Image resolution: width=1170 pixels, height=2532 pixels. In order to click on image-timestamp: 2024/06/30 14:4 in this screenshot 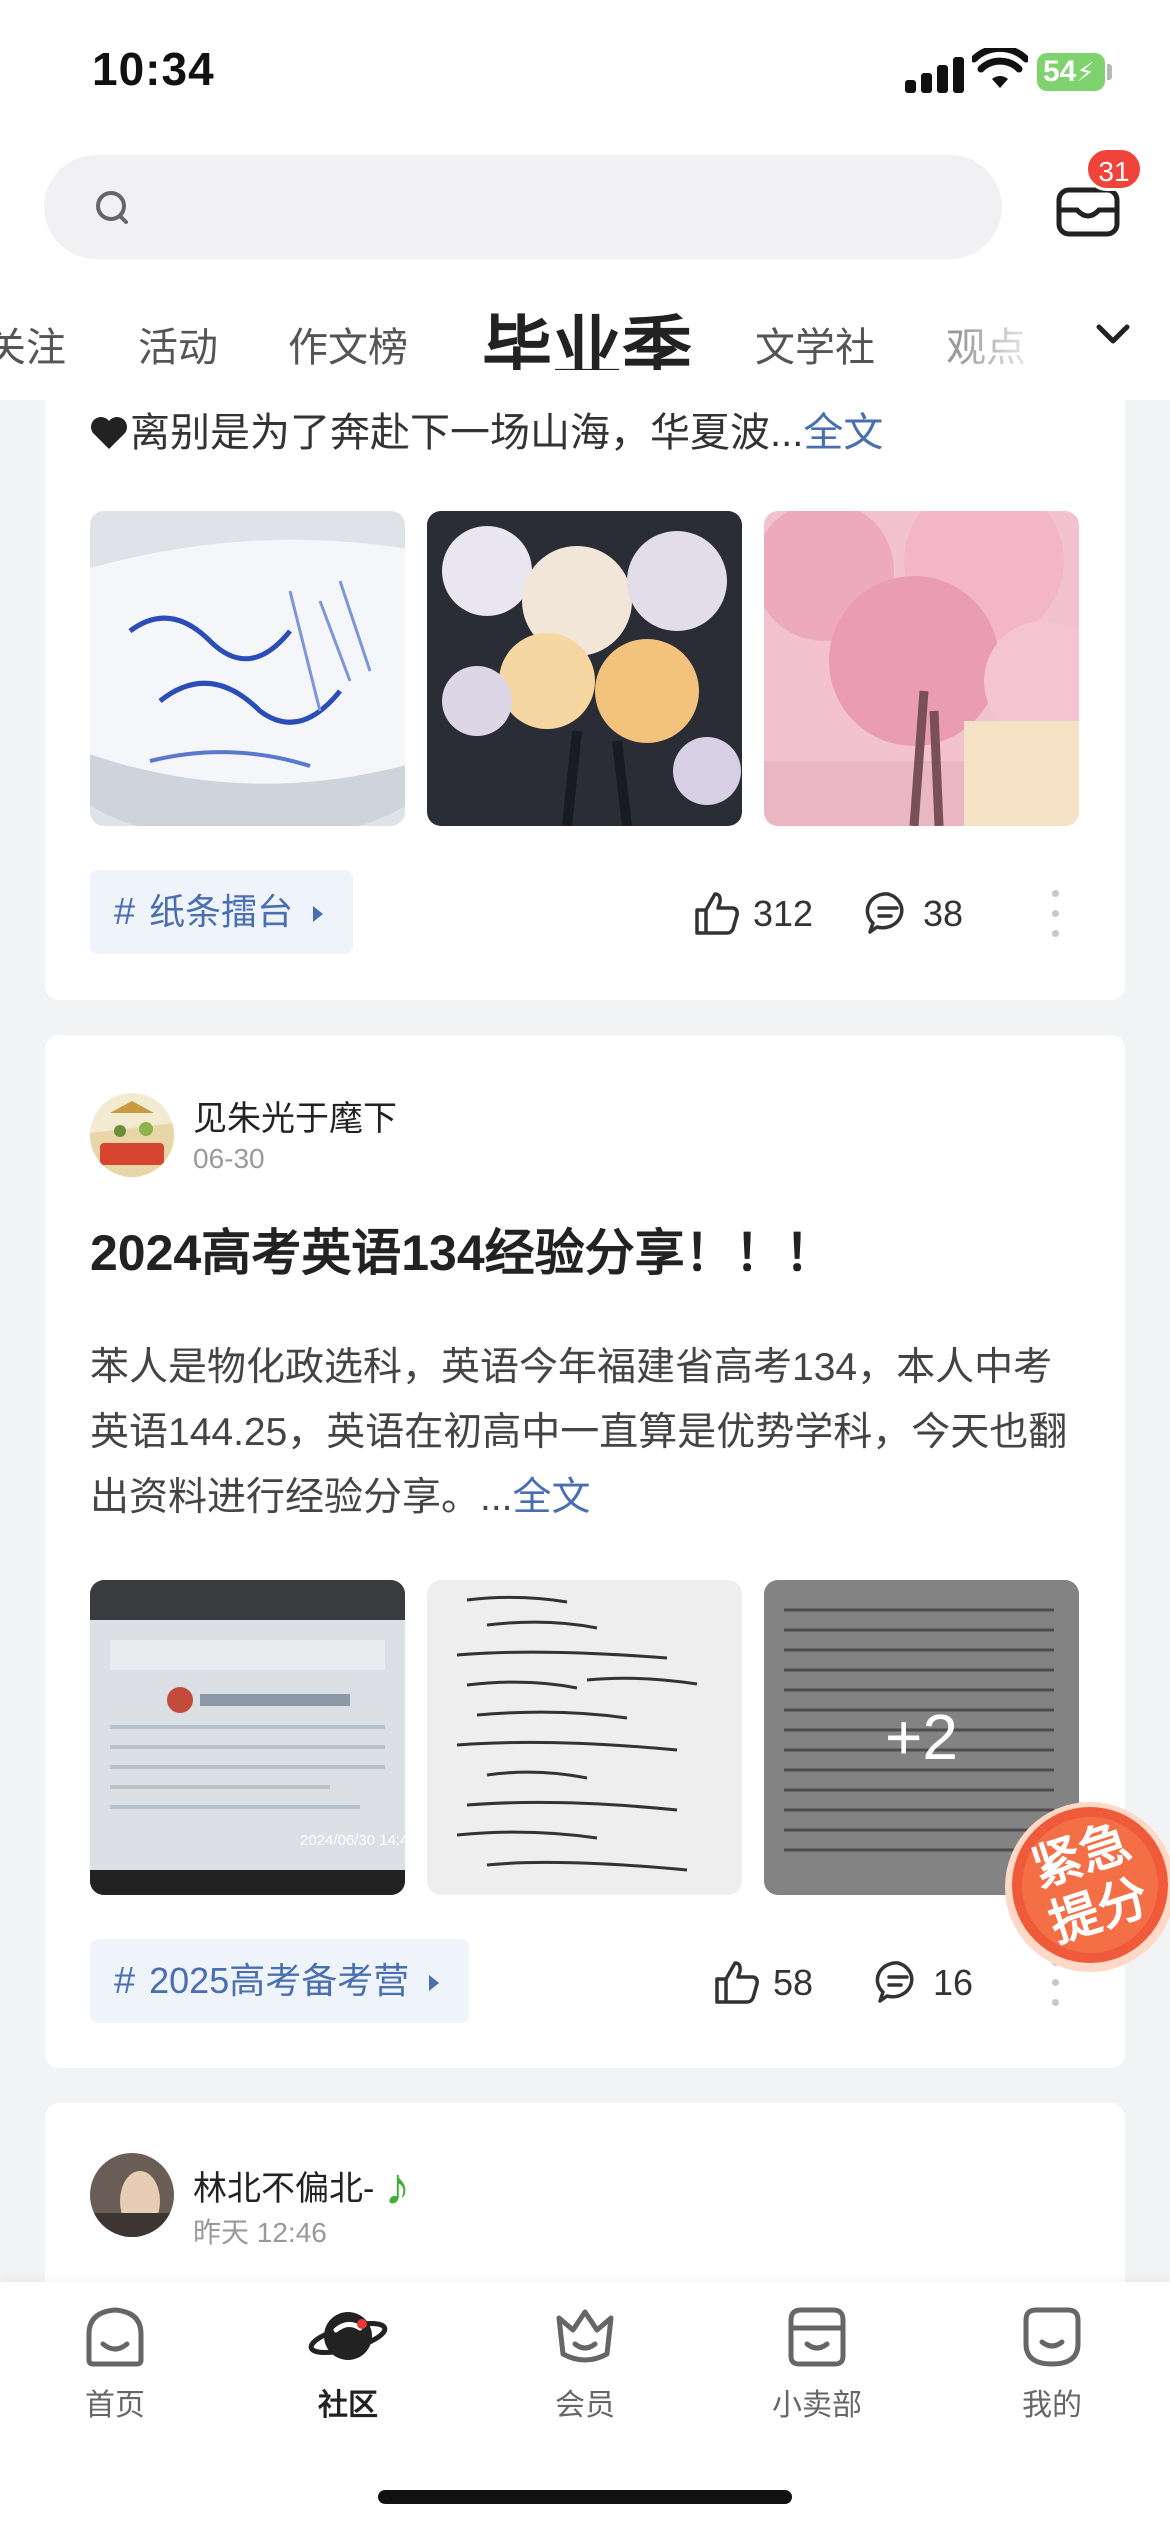, I will do `click(352, 1840)`.